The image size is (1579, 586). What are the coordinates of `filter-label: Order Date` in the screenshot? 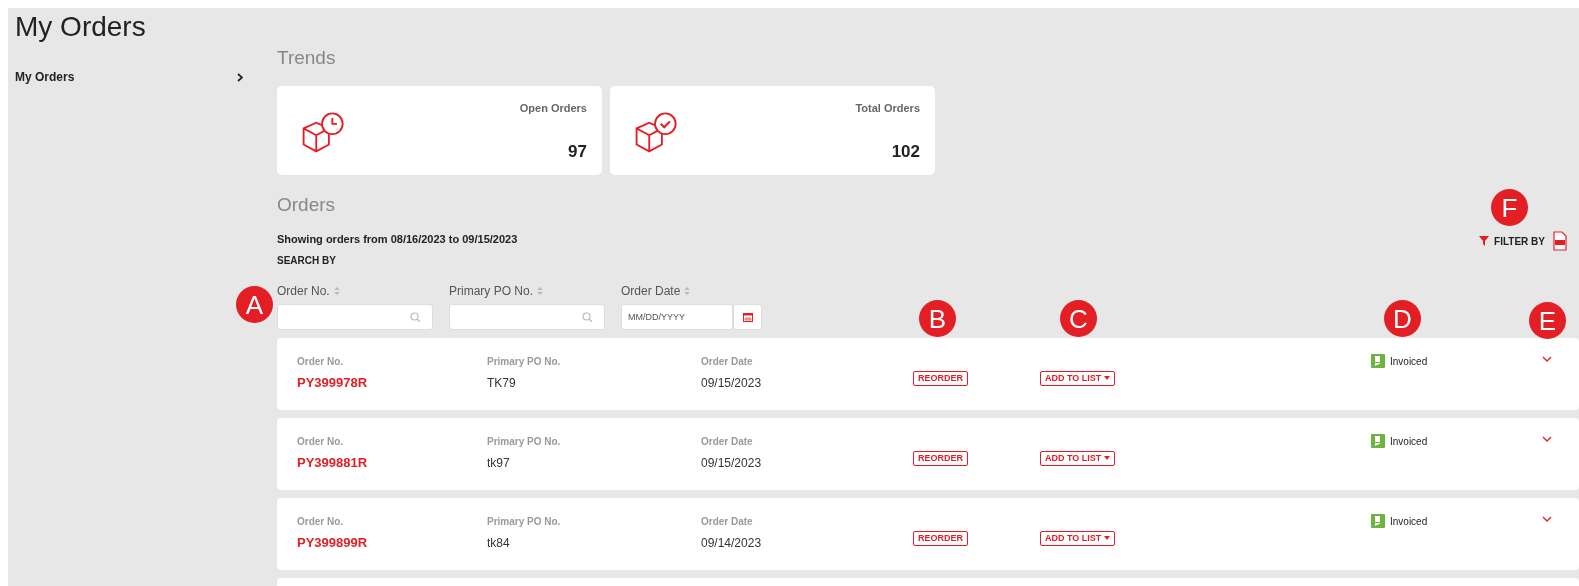 It's located at (651, 291).